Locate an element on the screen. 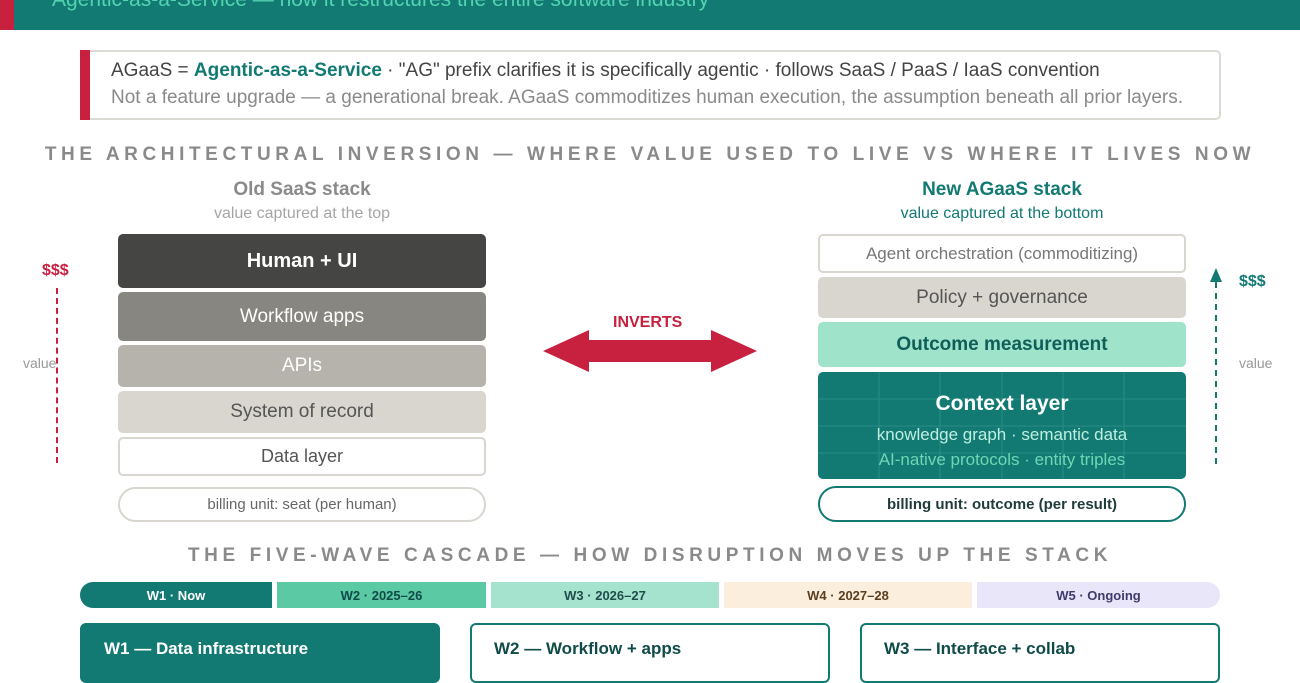  wave-pill-w1: W1 · Now is located at coordinates (176, 595).